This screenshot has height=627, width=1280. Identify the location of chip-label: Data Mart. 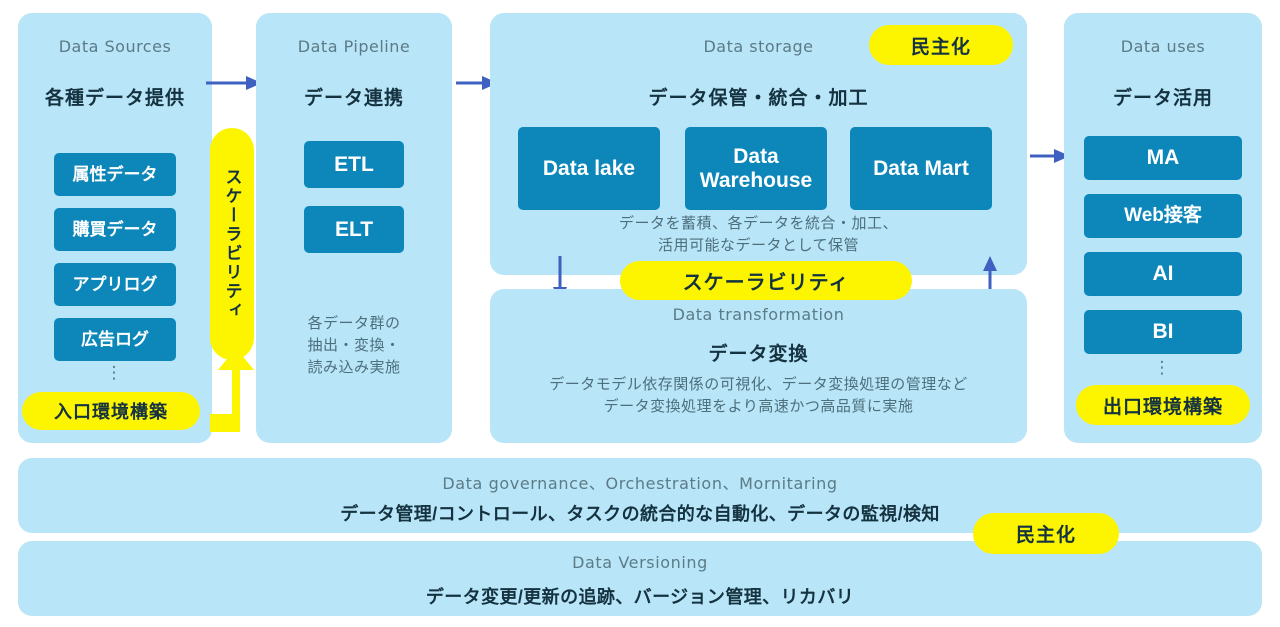
(921, 168).